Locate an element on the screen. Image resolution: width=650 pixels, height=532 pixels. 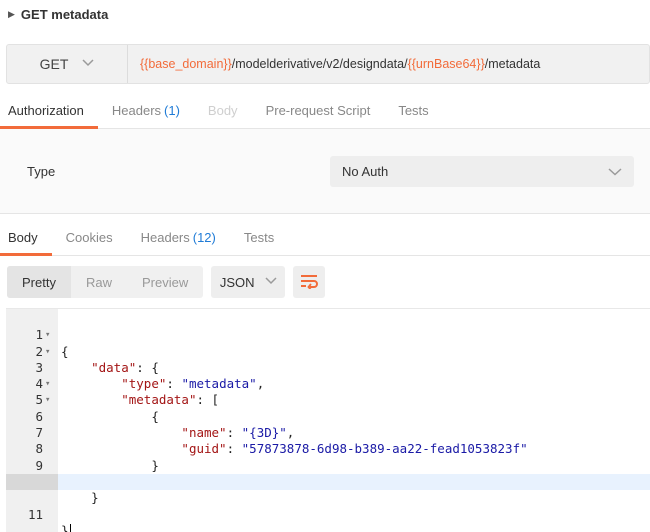
tab-cookies-label: Cookies is located at coordinates (89, 237).